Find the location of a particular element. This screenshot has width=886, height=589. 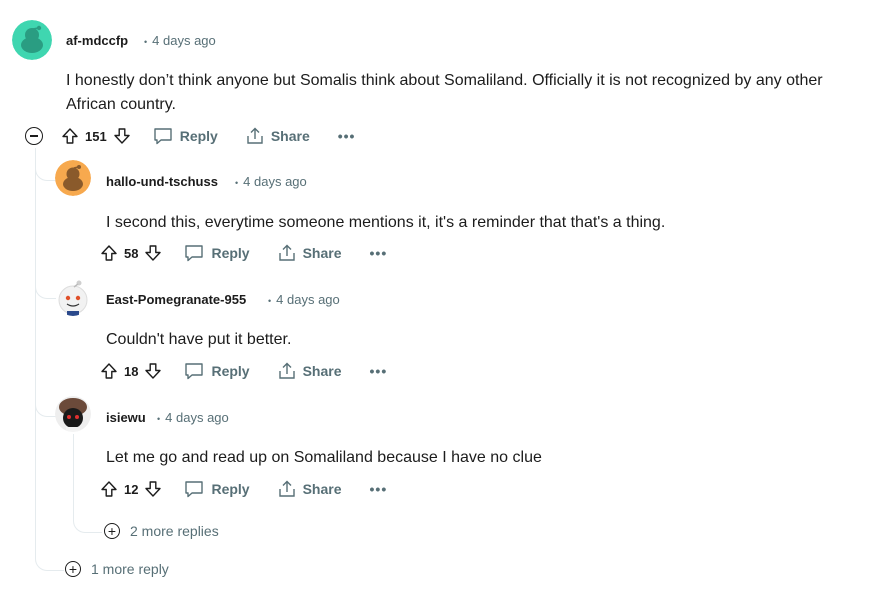

reply-actions: 12 Reply Share ••• is located at coordinates (243, 489).